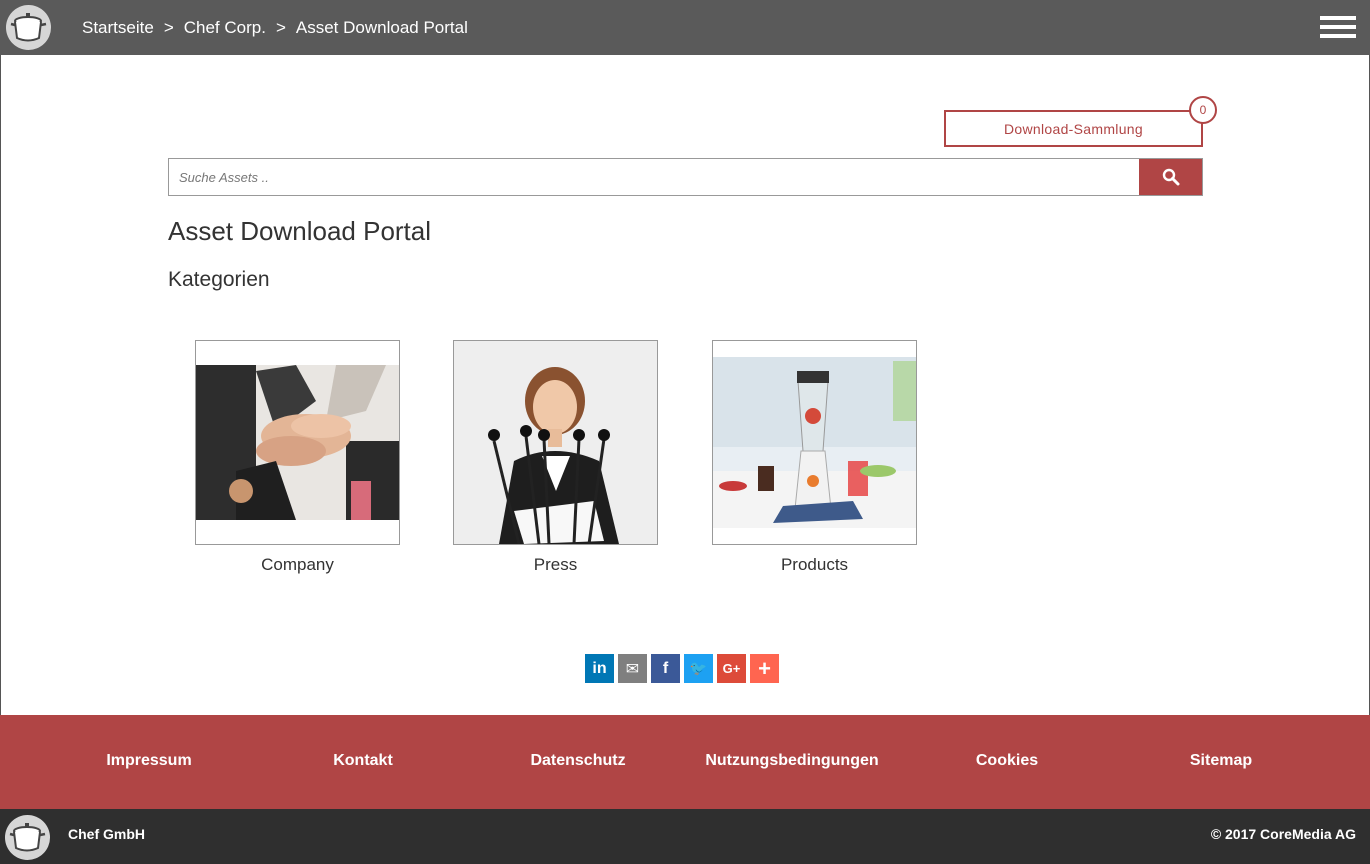 This screenshot has height=864, width=1370. I want to click on facebook-icon: f, so click(665, 668).